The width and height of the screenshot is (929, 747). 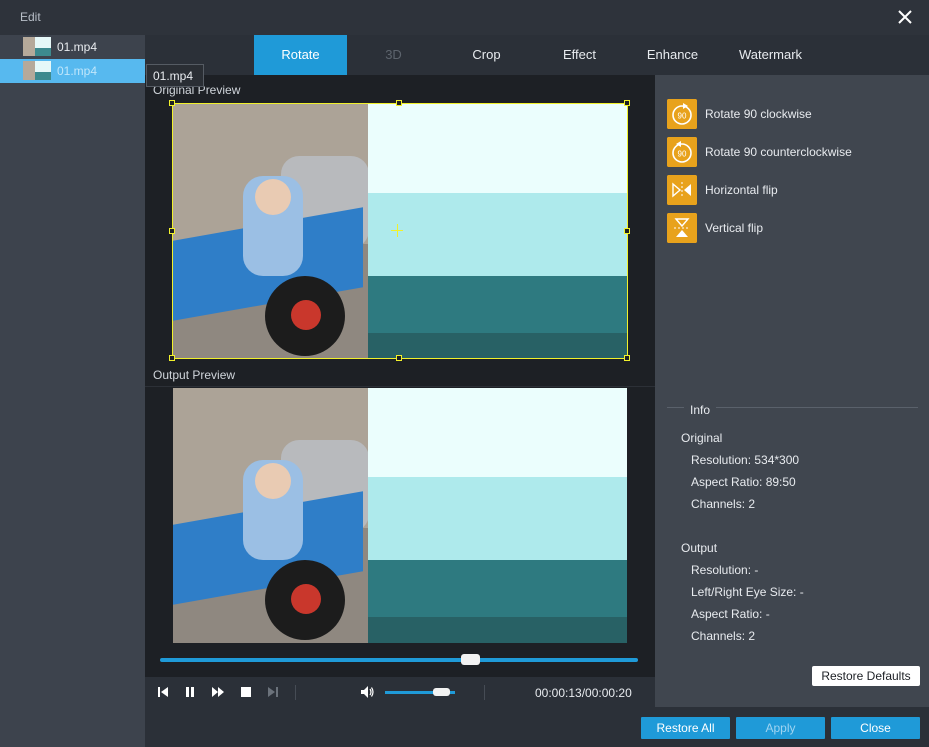 What do you see at coordinates (875, 728) in the screenshot?
I see `close-button: Close` at bounding box center [875, 728].